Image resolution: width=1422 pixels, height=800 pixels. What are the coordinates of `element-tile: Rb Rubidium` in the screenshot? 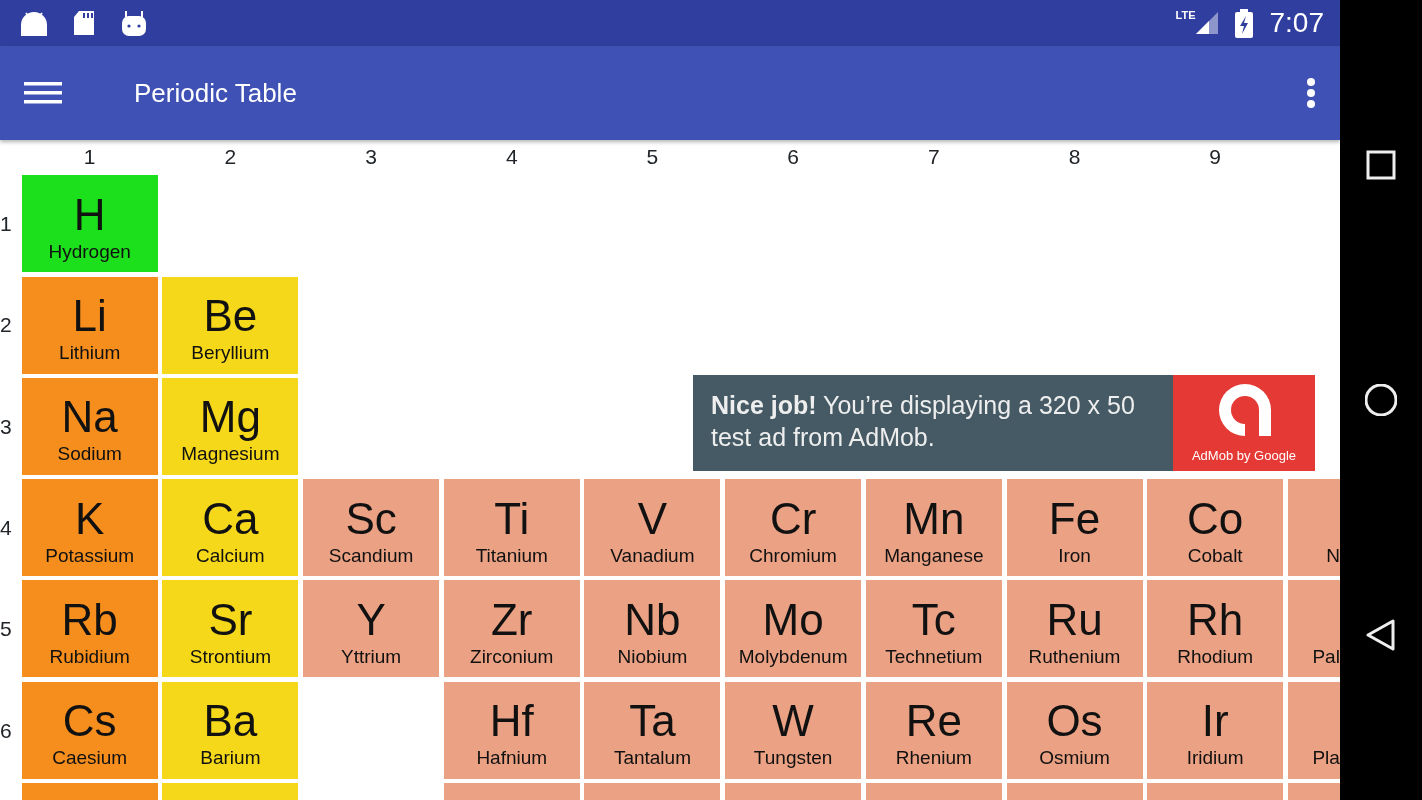 It's located at (89, 629).